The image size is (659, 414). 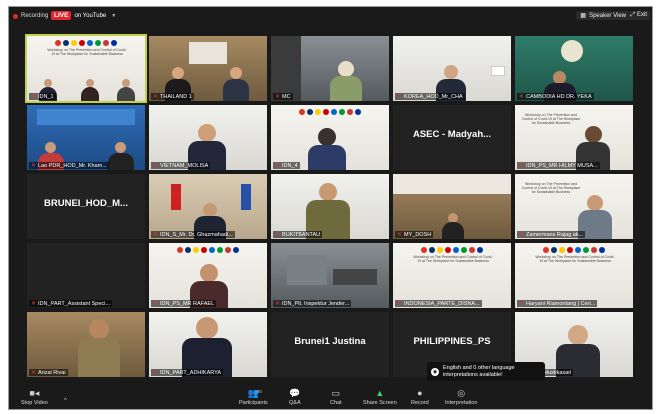 What do you see at coordinates (283, 96) in the screenshot?
I see `participant-name: ✕ MC` at bounding box center [283, 96].